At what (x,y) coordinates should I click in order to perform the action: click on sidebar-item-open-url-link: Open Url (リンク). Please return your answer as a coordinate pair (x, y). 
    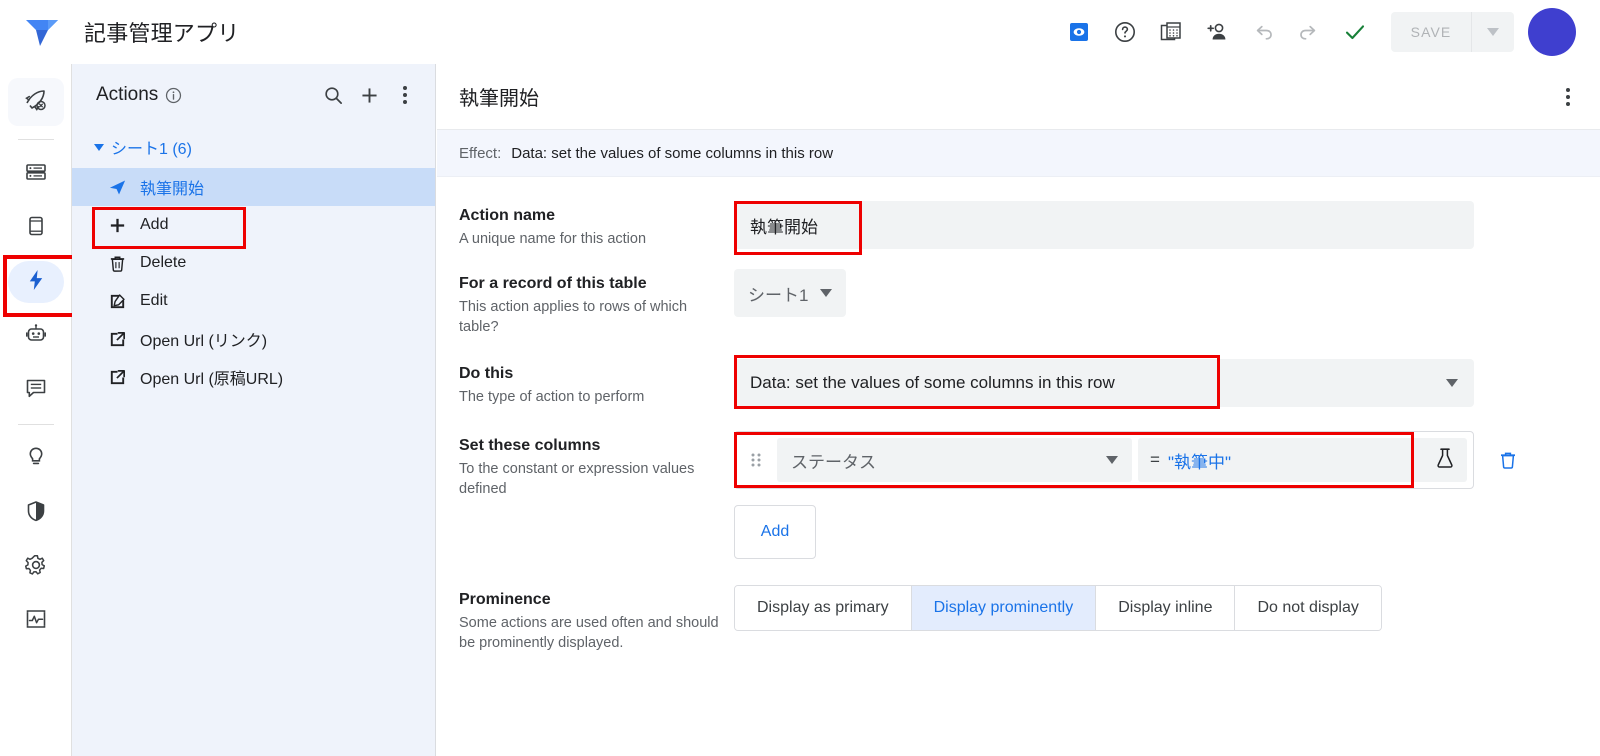
    Looking at the image, I should click on (253, 339).